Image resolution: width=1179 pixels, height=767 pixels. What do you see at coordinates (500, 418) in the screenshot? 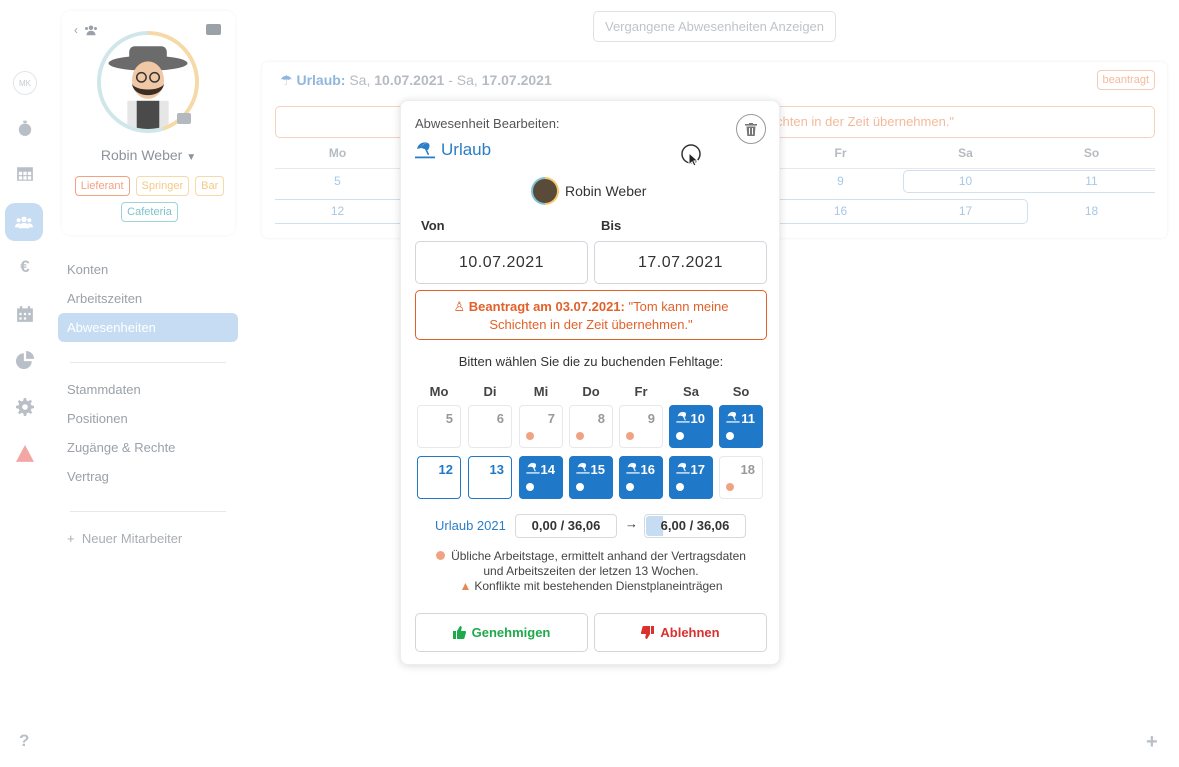
I see `day-number: 6` at bounding box center [500, 418].